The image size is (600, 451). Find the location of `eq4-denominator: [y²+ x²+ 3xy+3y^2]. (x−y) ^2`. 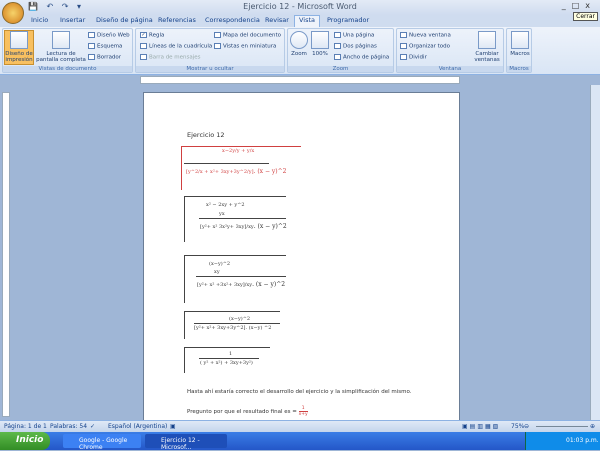

eq4-denominator: [y²+ x²+ 3xy+3y^2]. (x−y) ^2 is located at coordinates (233, 328).